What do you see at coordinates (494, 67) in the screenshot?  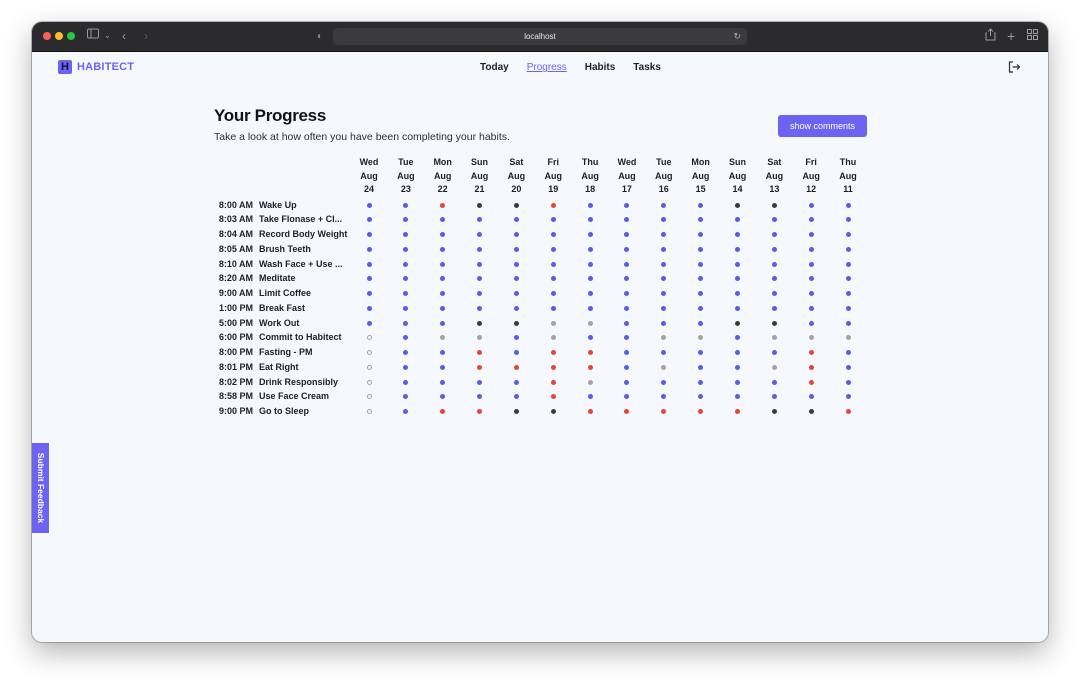 I see `nav-today: Today` at bounding box center [494, 67].